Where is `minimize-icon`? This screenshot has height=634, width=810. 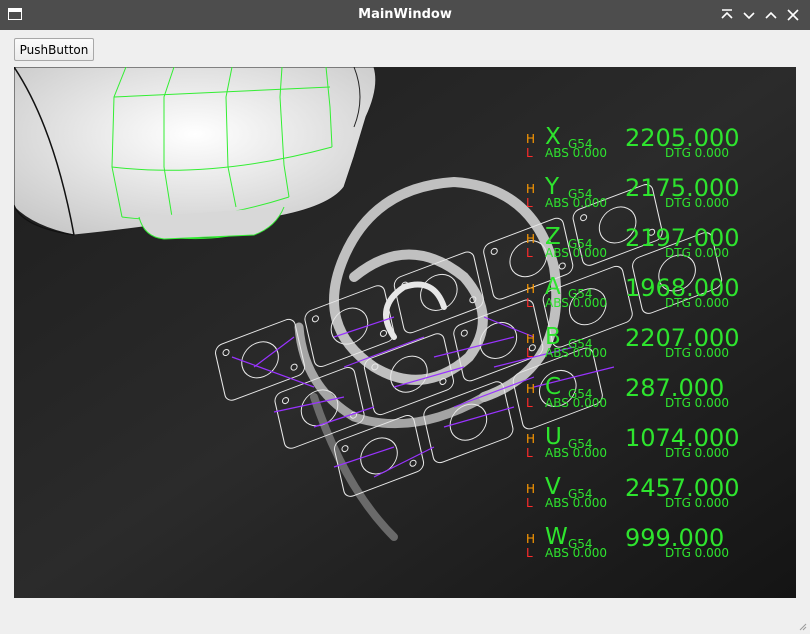 minimize-icon is located at coordinates (749, 15).